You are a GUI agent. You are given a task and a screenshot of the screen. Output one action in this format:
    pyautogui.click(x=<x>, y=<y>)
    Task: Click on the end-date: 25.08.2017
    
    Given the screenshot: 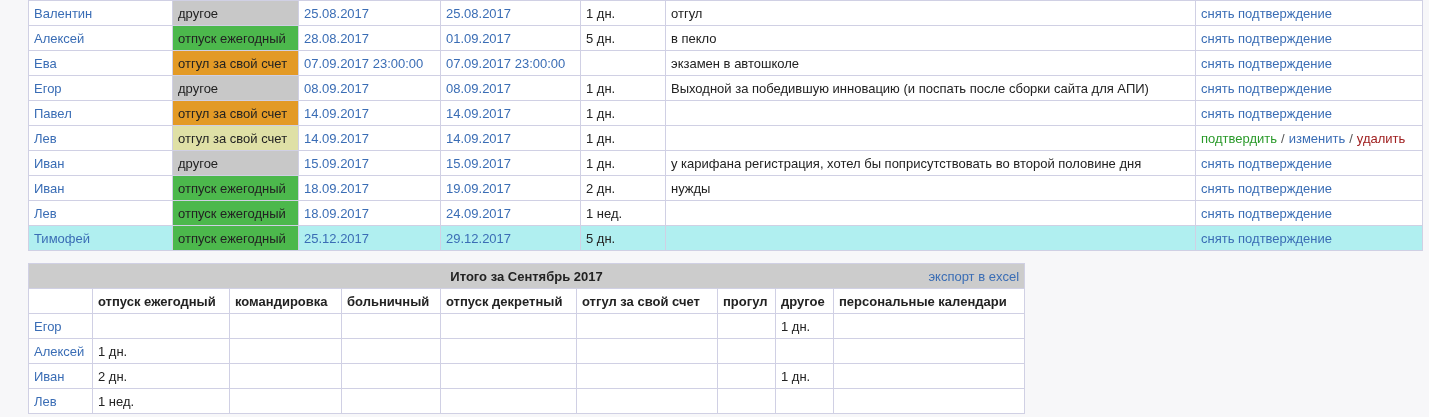 What is the action you would take?
    pyautogui.click(x=510, y=13)
    